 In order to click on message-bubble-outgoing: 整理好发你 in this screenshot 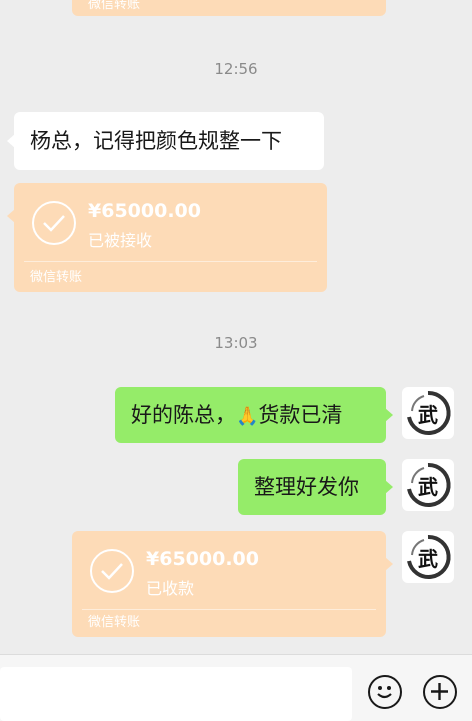, I will do `click(315, 487)`.